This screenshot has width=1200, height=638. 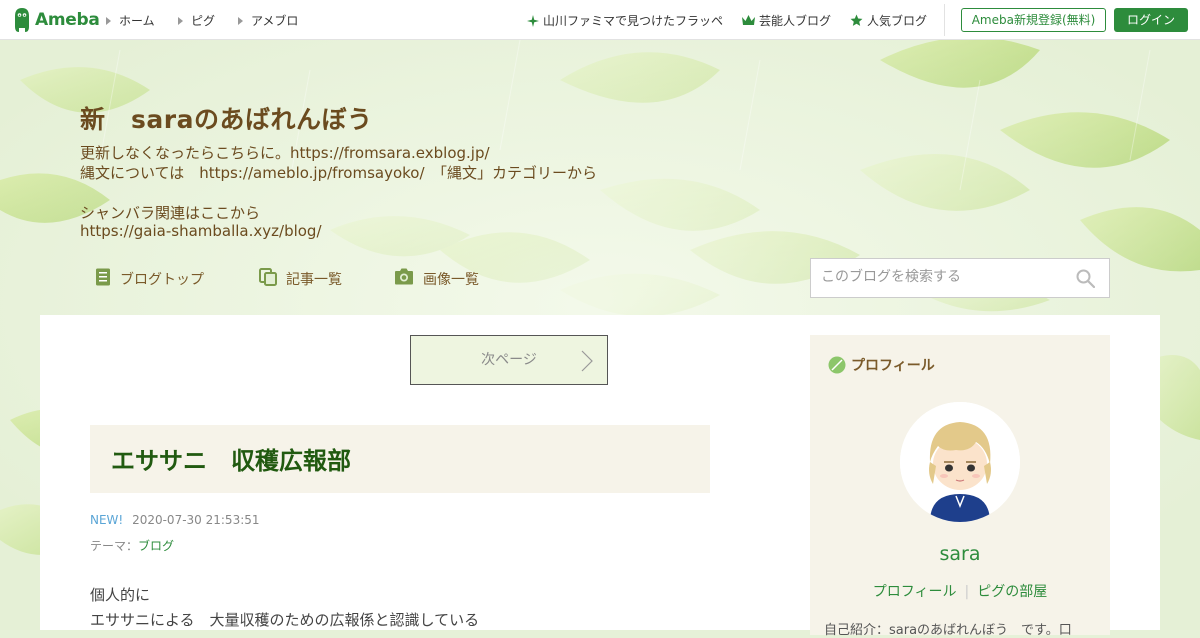 What do you see at coordinates (1086, 280) in the screenshot?
I see `search-icon` at bounding box center [1086, 280].